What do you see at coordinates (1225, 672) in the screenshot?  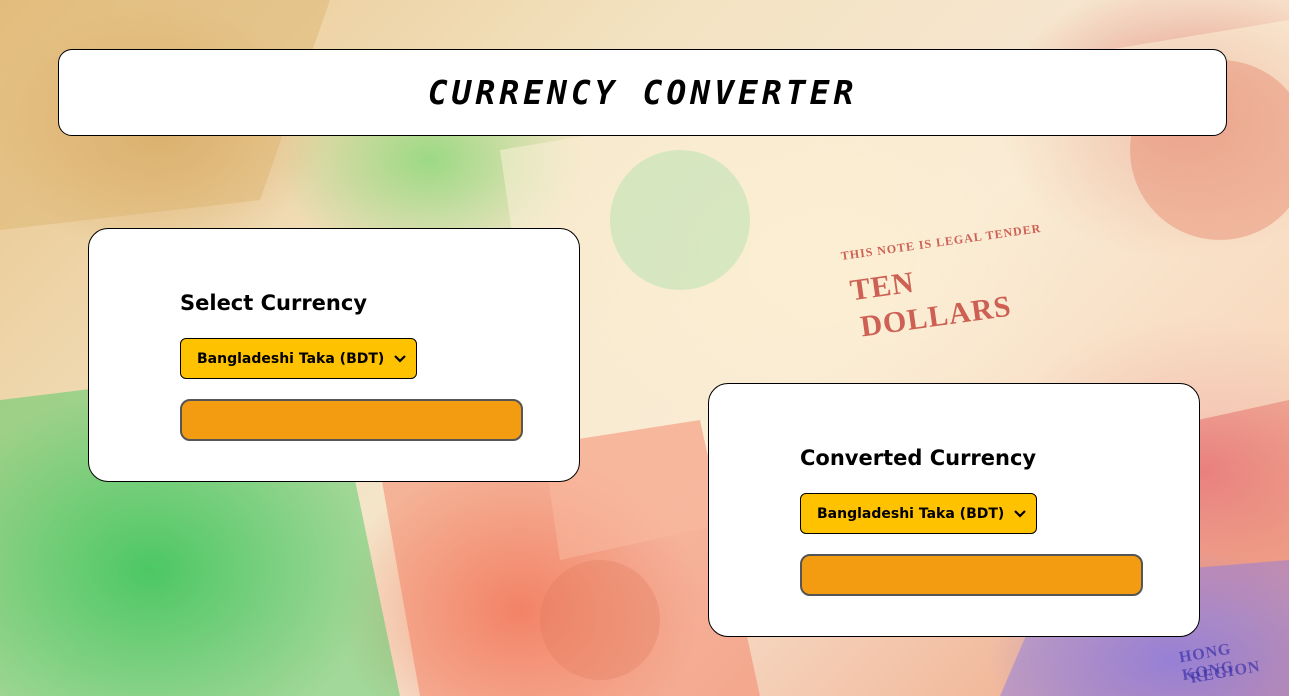 I see `note-text-region: REGION` at bounding box center [1225, 672].